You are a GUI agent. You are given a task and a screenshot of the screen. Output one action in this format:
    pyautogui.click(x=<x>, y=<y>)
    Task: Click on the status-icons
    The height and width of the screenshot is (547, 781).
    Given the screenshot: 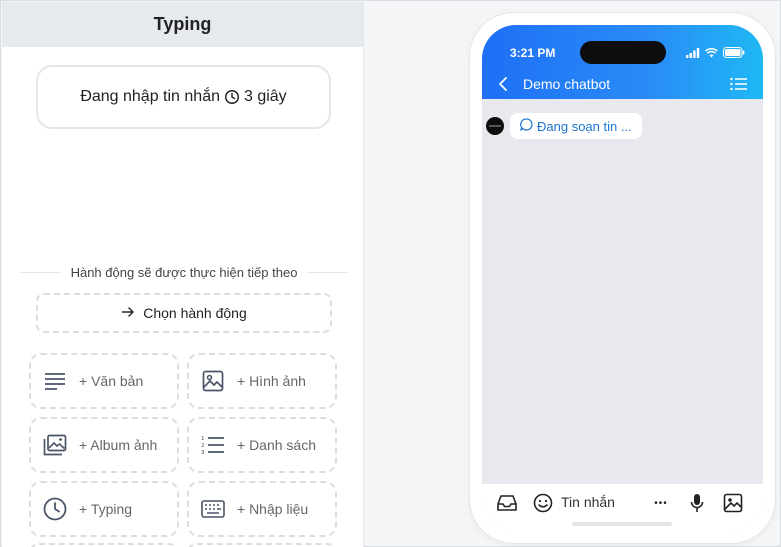 What is the action you would take?
    pyautogui.click(x=715, y=54)
    